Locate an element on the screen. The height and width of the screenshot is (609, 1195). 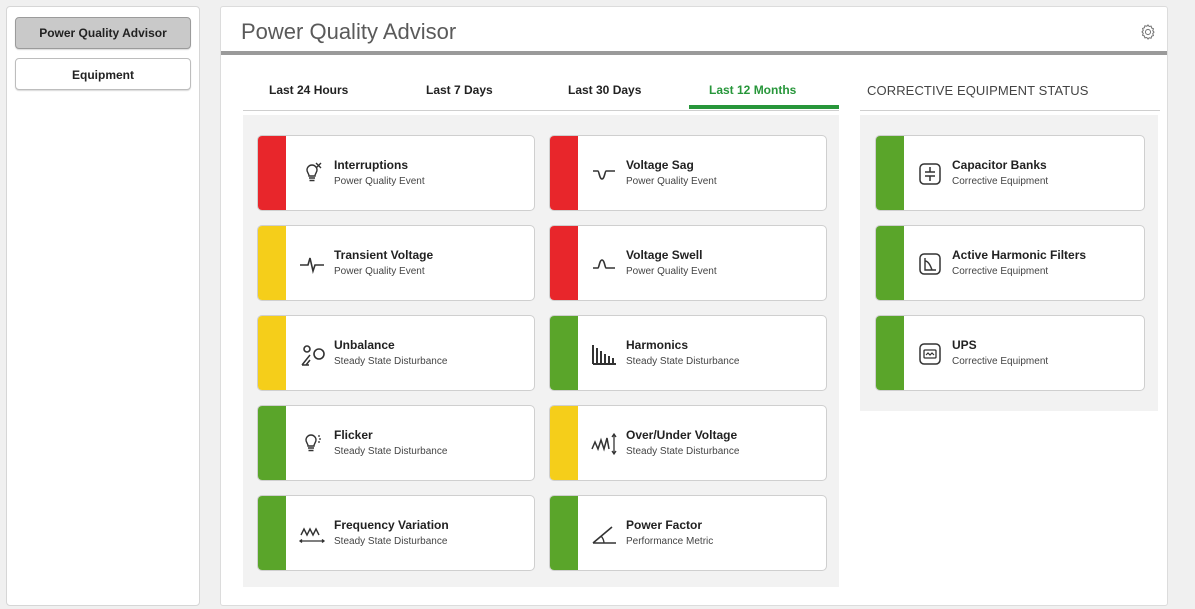
card-power-factor: Power Factor Performance Metric is located at coordinates (688, 533).